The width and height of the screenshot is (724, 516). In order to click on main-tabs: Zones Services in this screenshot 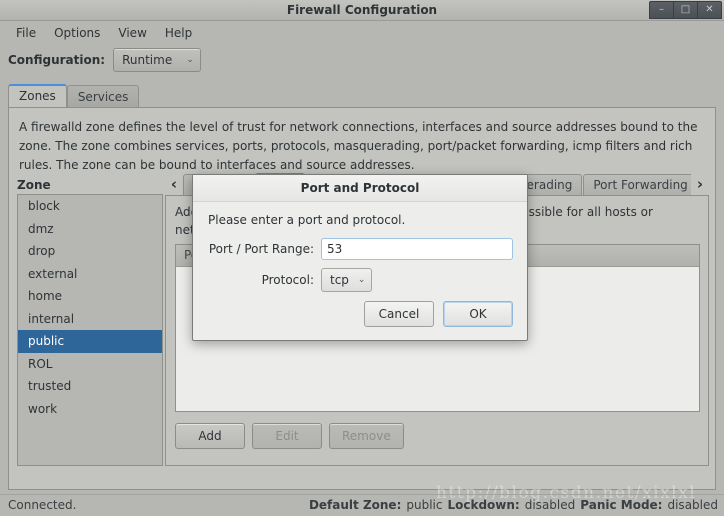, I will do `click(74, 96)`.